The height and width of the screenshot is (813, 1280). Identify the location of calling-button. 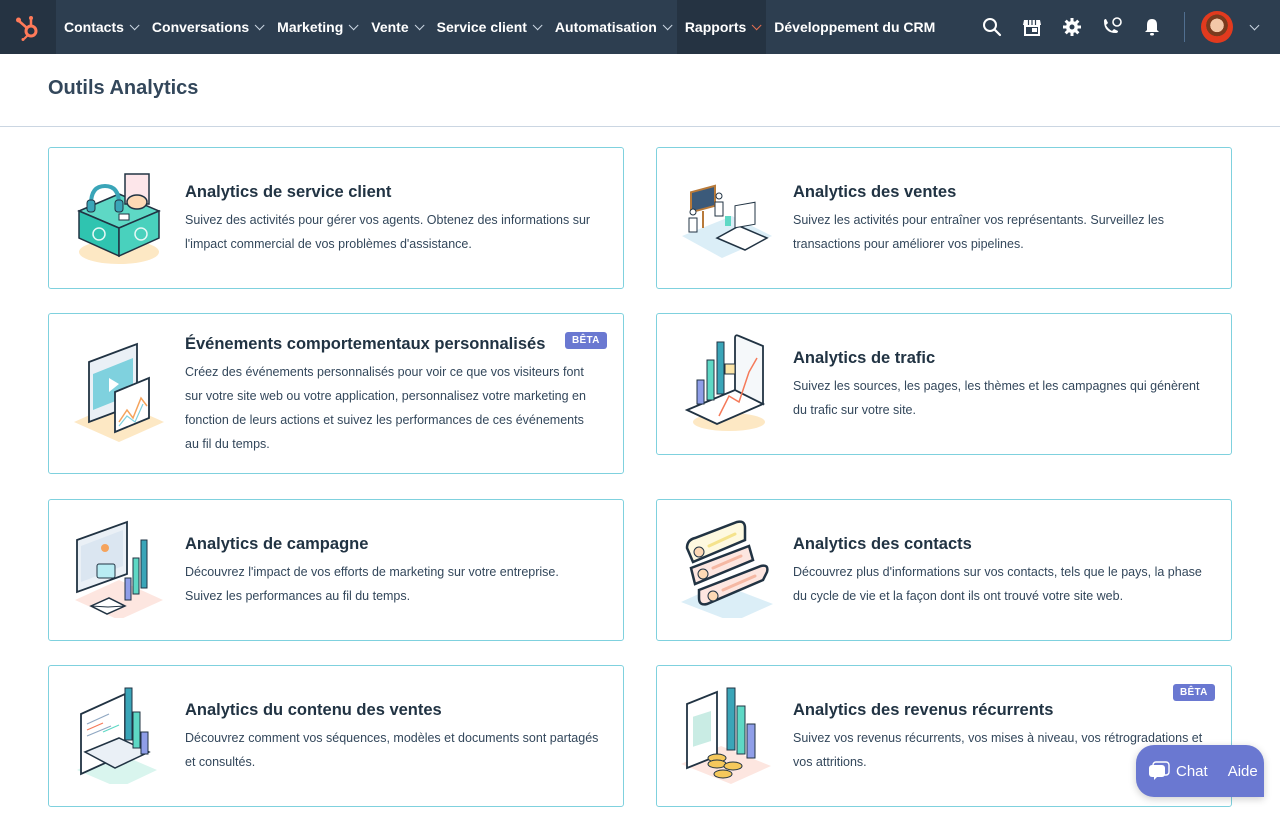
(1112, 27).